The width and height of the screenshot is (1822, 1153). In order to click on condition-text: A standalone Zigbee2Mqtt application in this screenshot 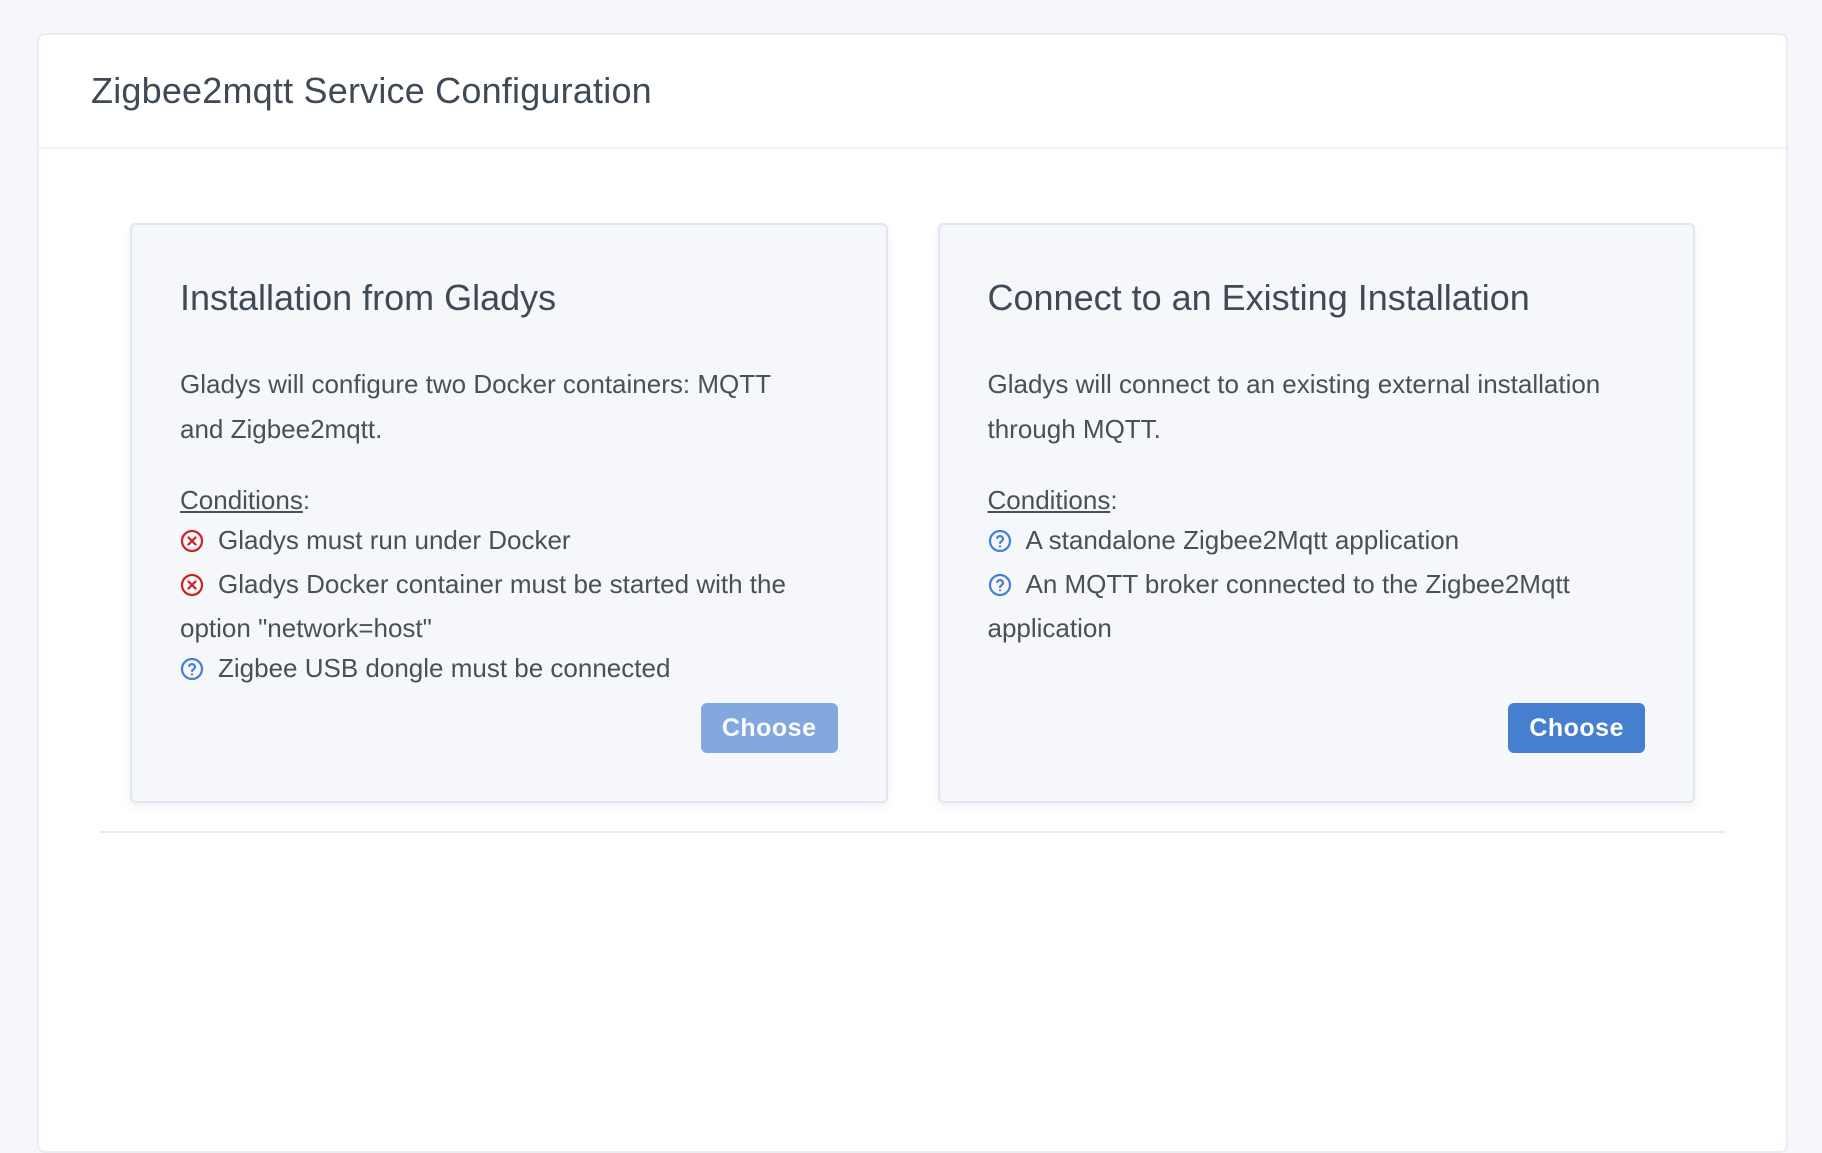, I will do `click(1242, 540)`.